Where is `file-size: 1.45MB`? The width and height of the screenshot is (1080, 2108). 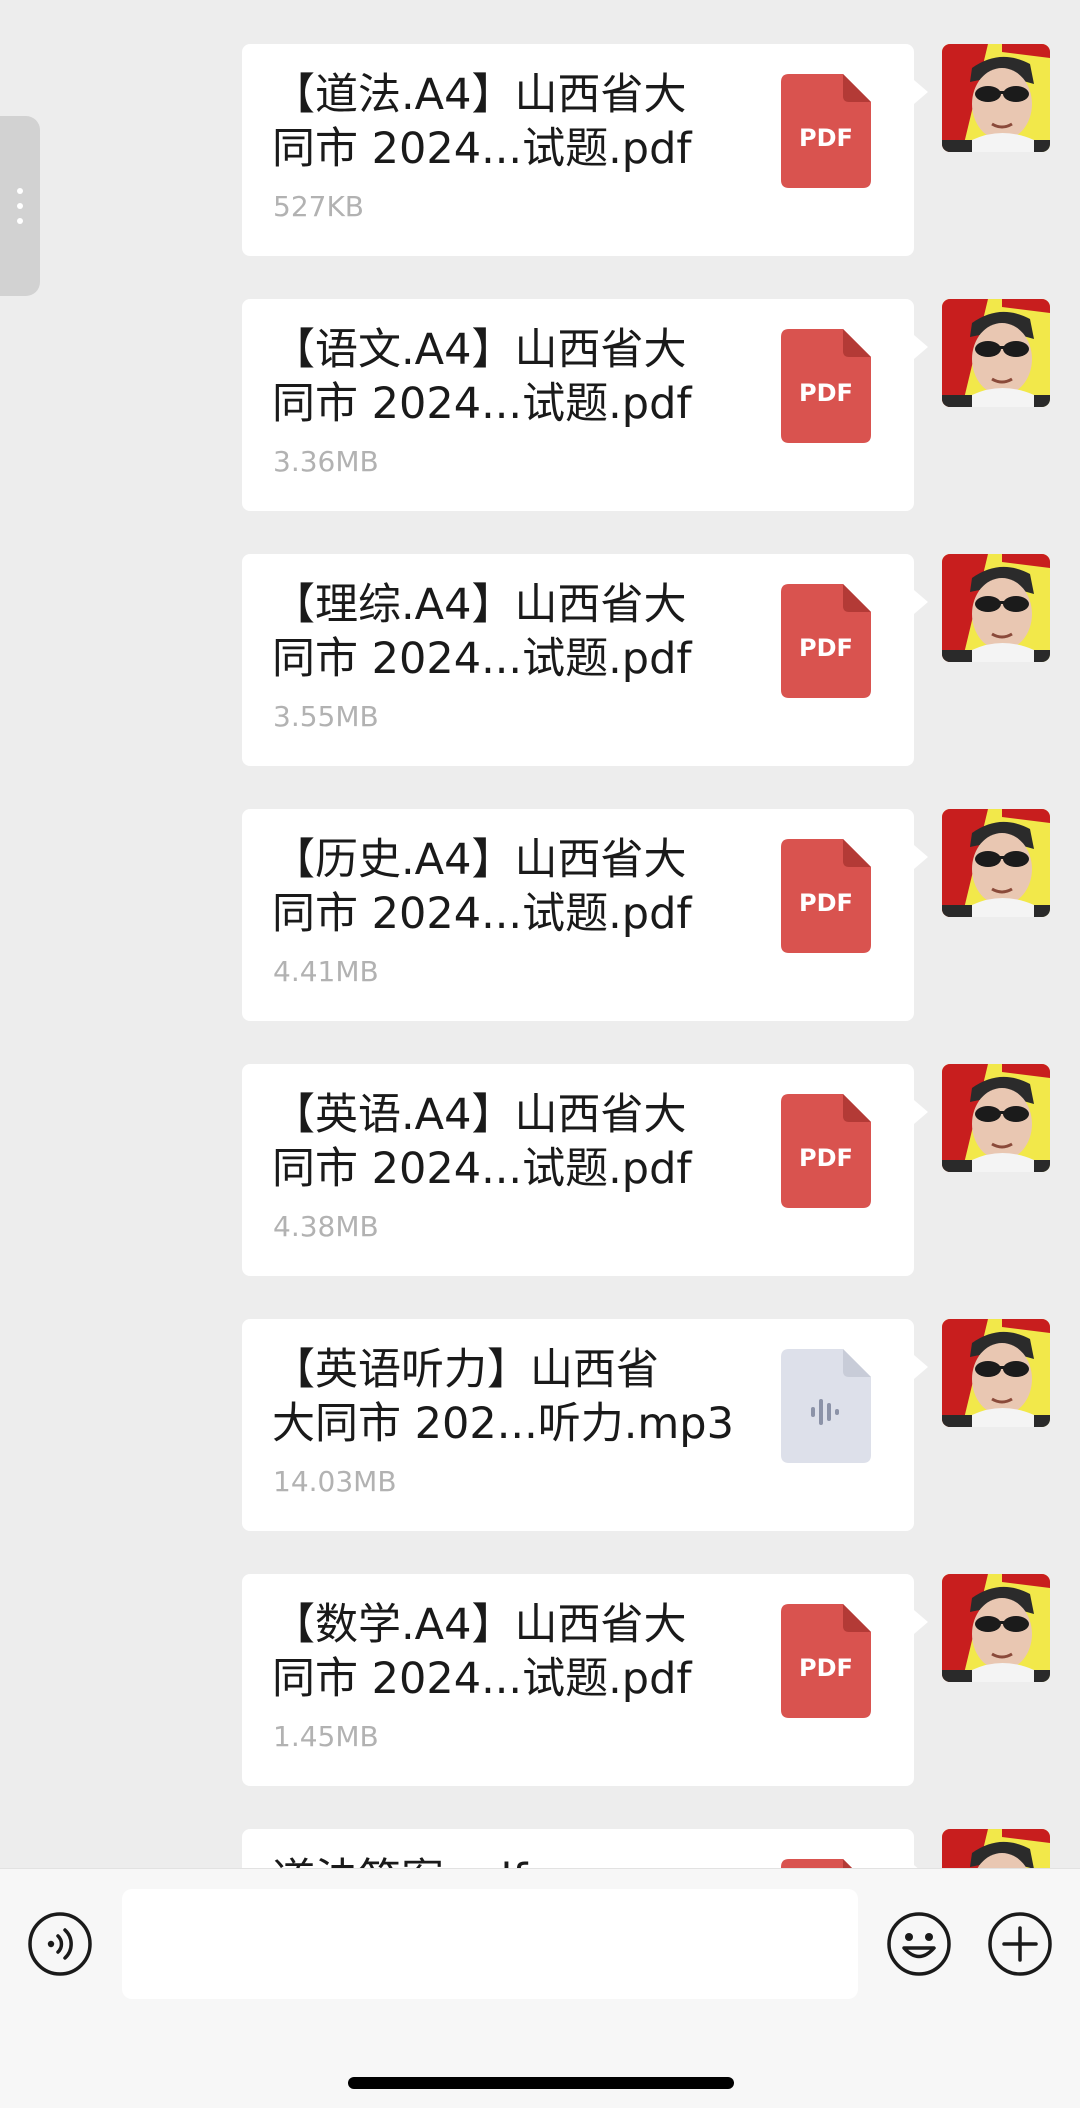 file-size: 1.45MB is located at coordinates (326, 1736).